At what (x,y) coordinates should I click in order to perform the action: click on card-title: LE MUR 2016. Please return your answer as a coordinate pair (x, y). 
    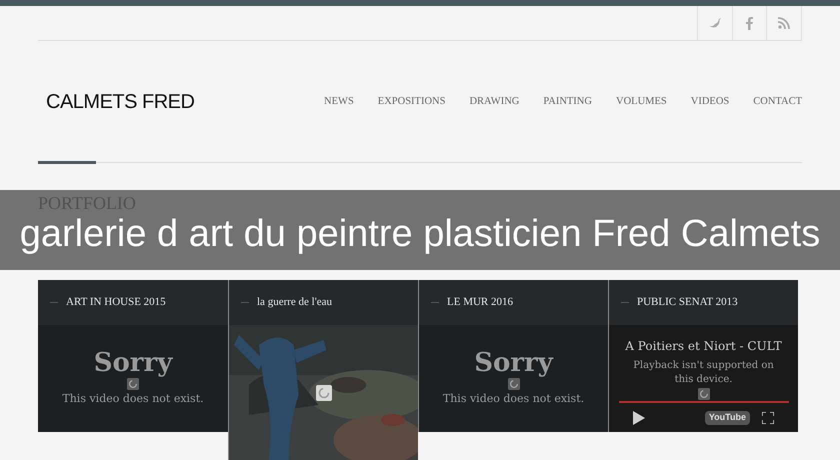
    Looking at the image, I should click on (480, 302).